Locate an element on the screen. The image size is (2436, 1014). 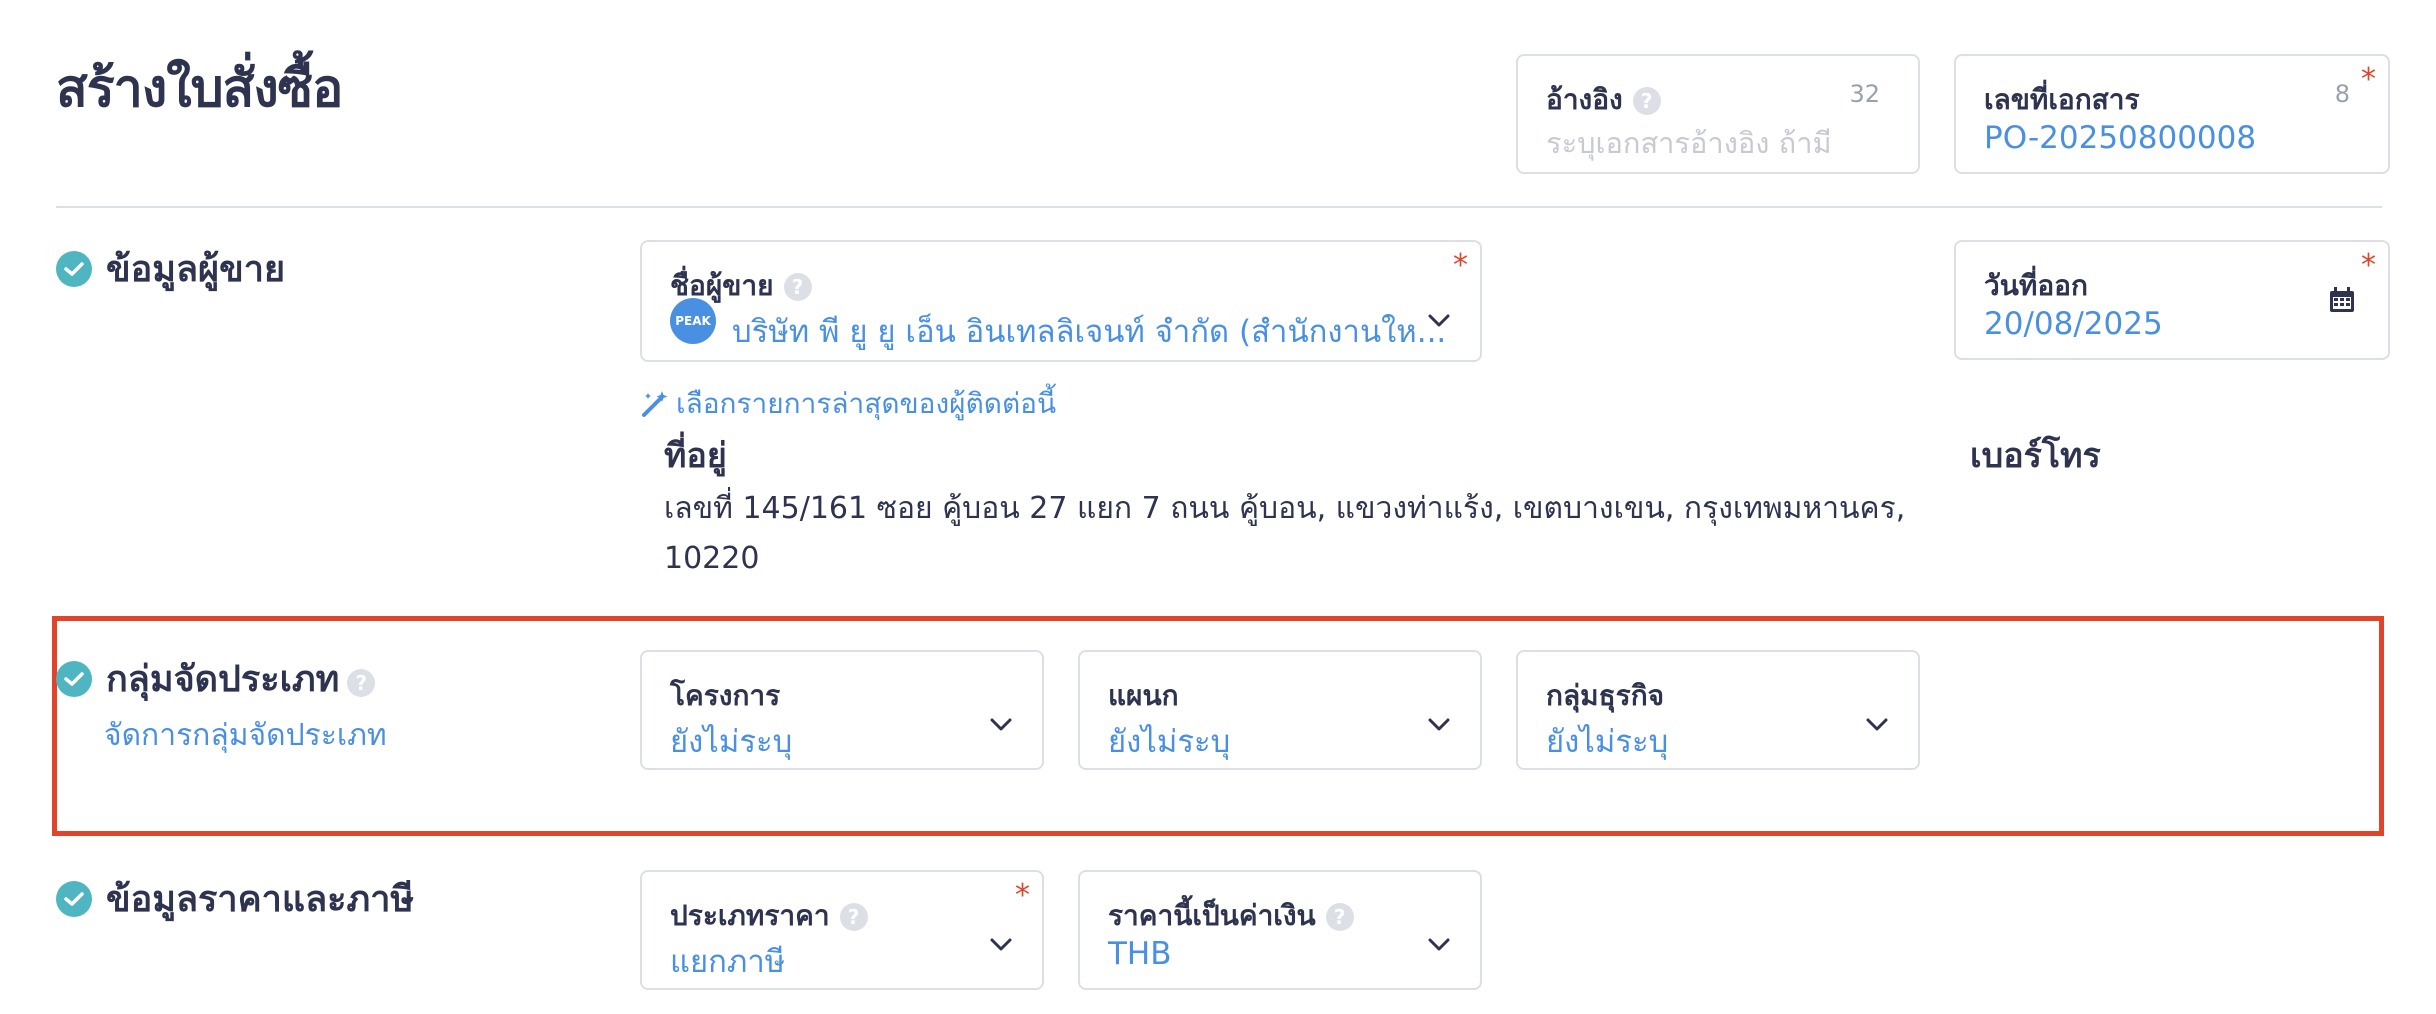
business-group-select: กลุ่มธุรกิจ ยังไม่ระบุ is located at coordinates (1718, 710).